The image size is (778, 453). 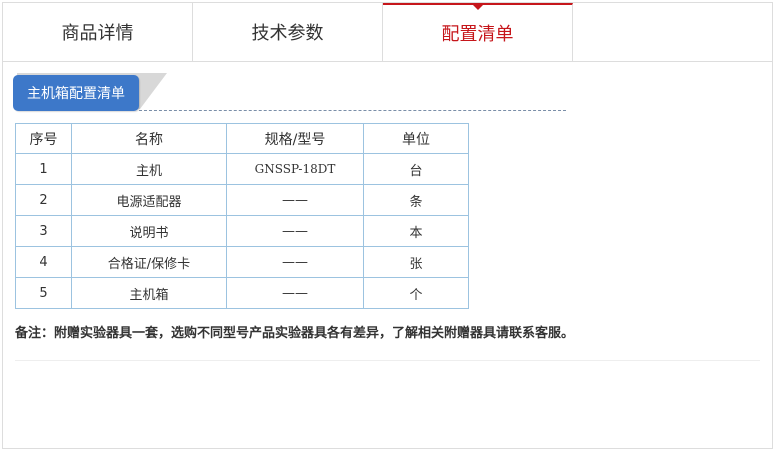 What do you see at coordinates (387, 360) in the screenshot?
I see `bottom-divider` at bounding box center [387, 360].